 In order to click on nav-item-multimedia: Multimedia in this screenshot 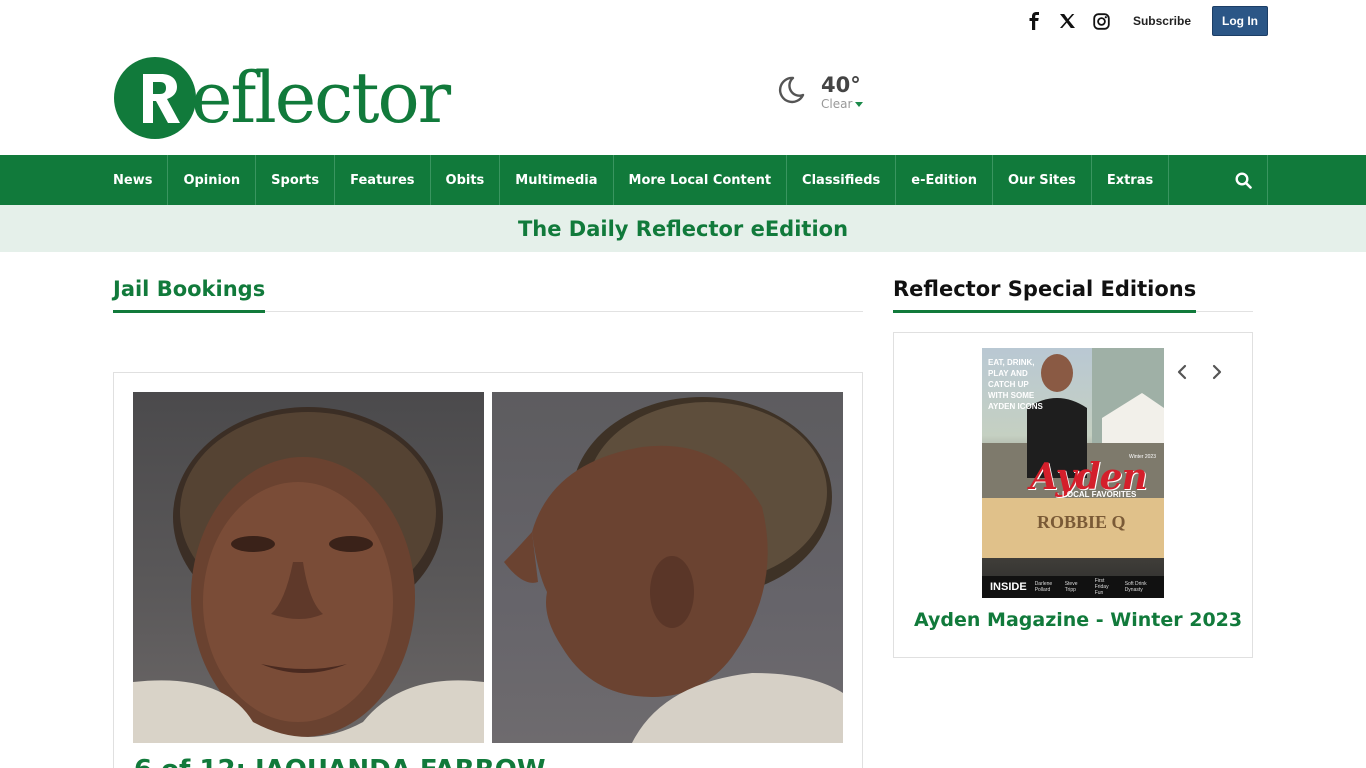, I will do `click(557, 180)`.